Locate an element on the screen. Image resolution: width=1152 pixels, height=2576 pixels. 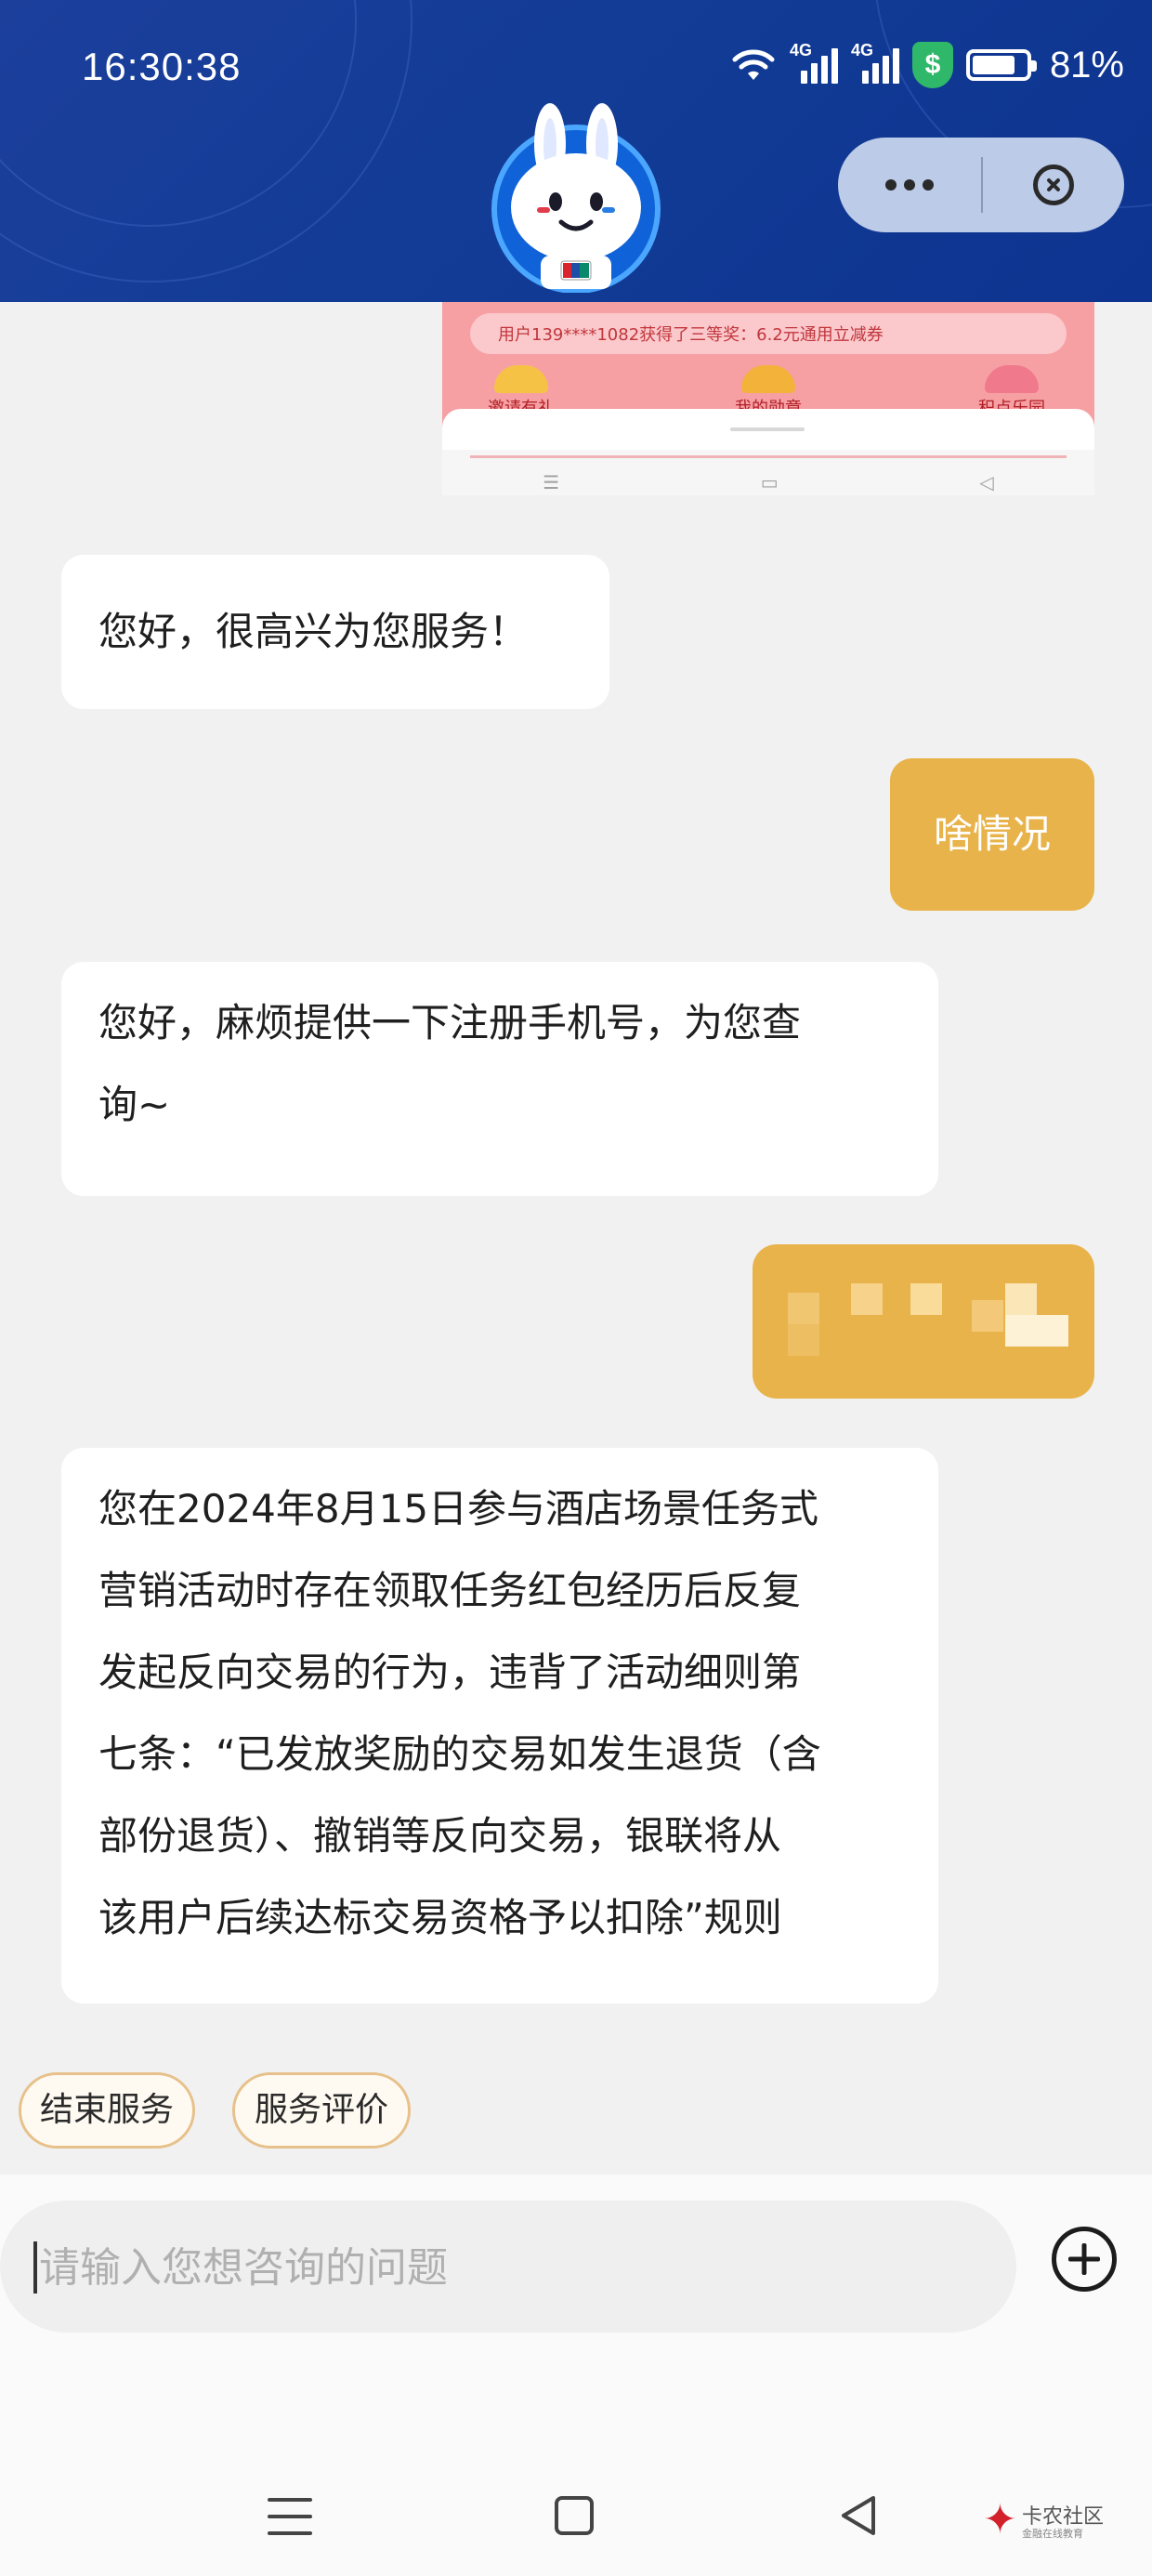
close-button is located at coordinates (1053, 185).